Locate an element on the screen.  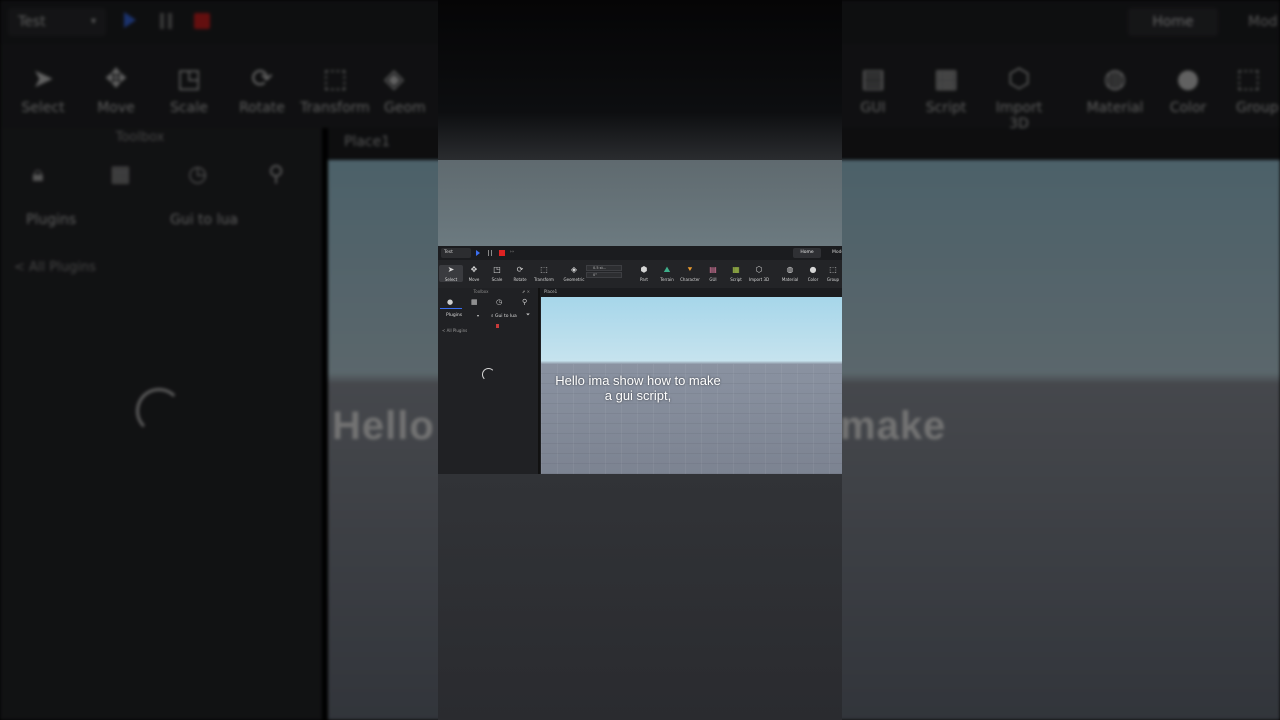
tool-transform: ⬚ Transform is located at coordinates (544, 273).